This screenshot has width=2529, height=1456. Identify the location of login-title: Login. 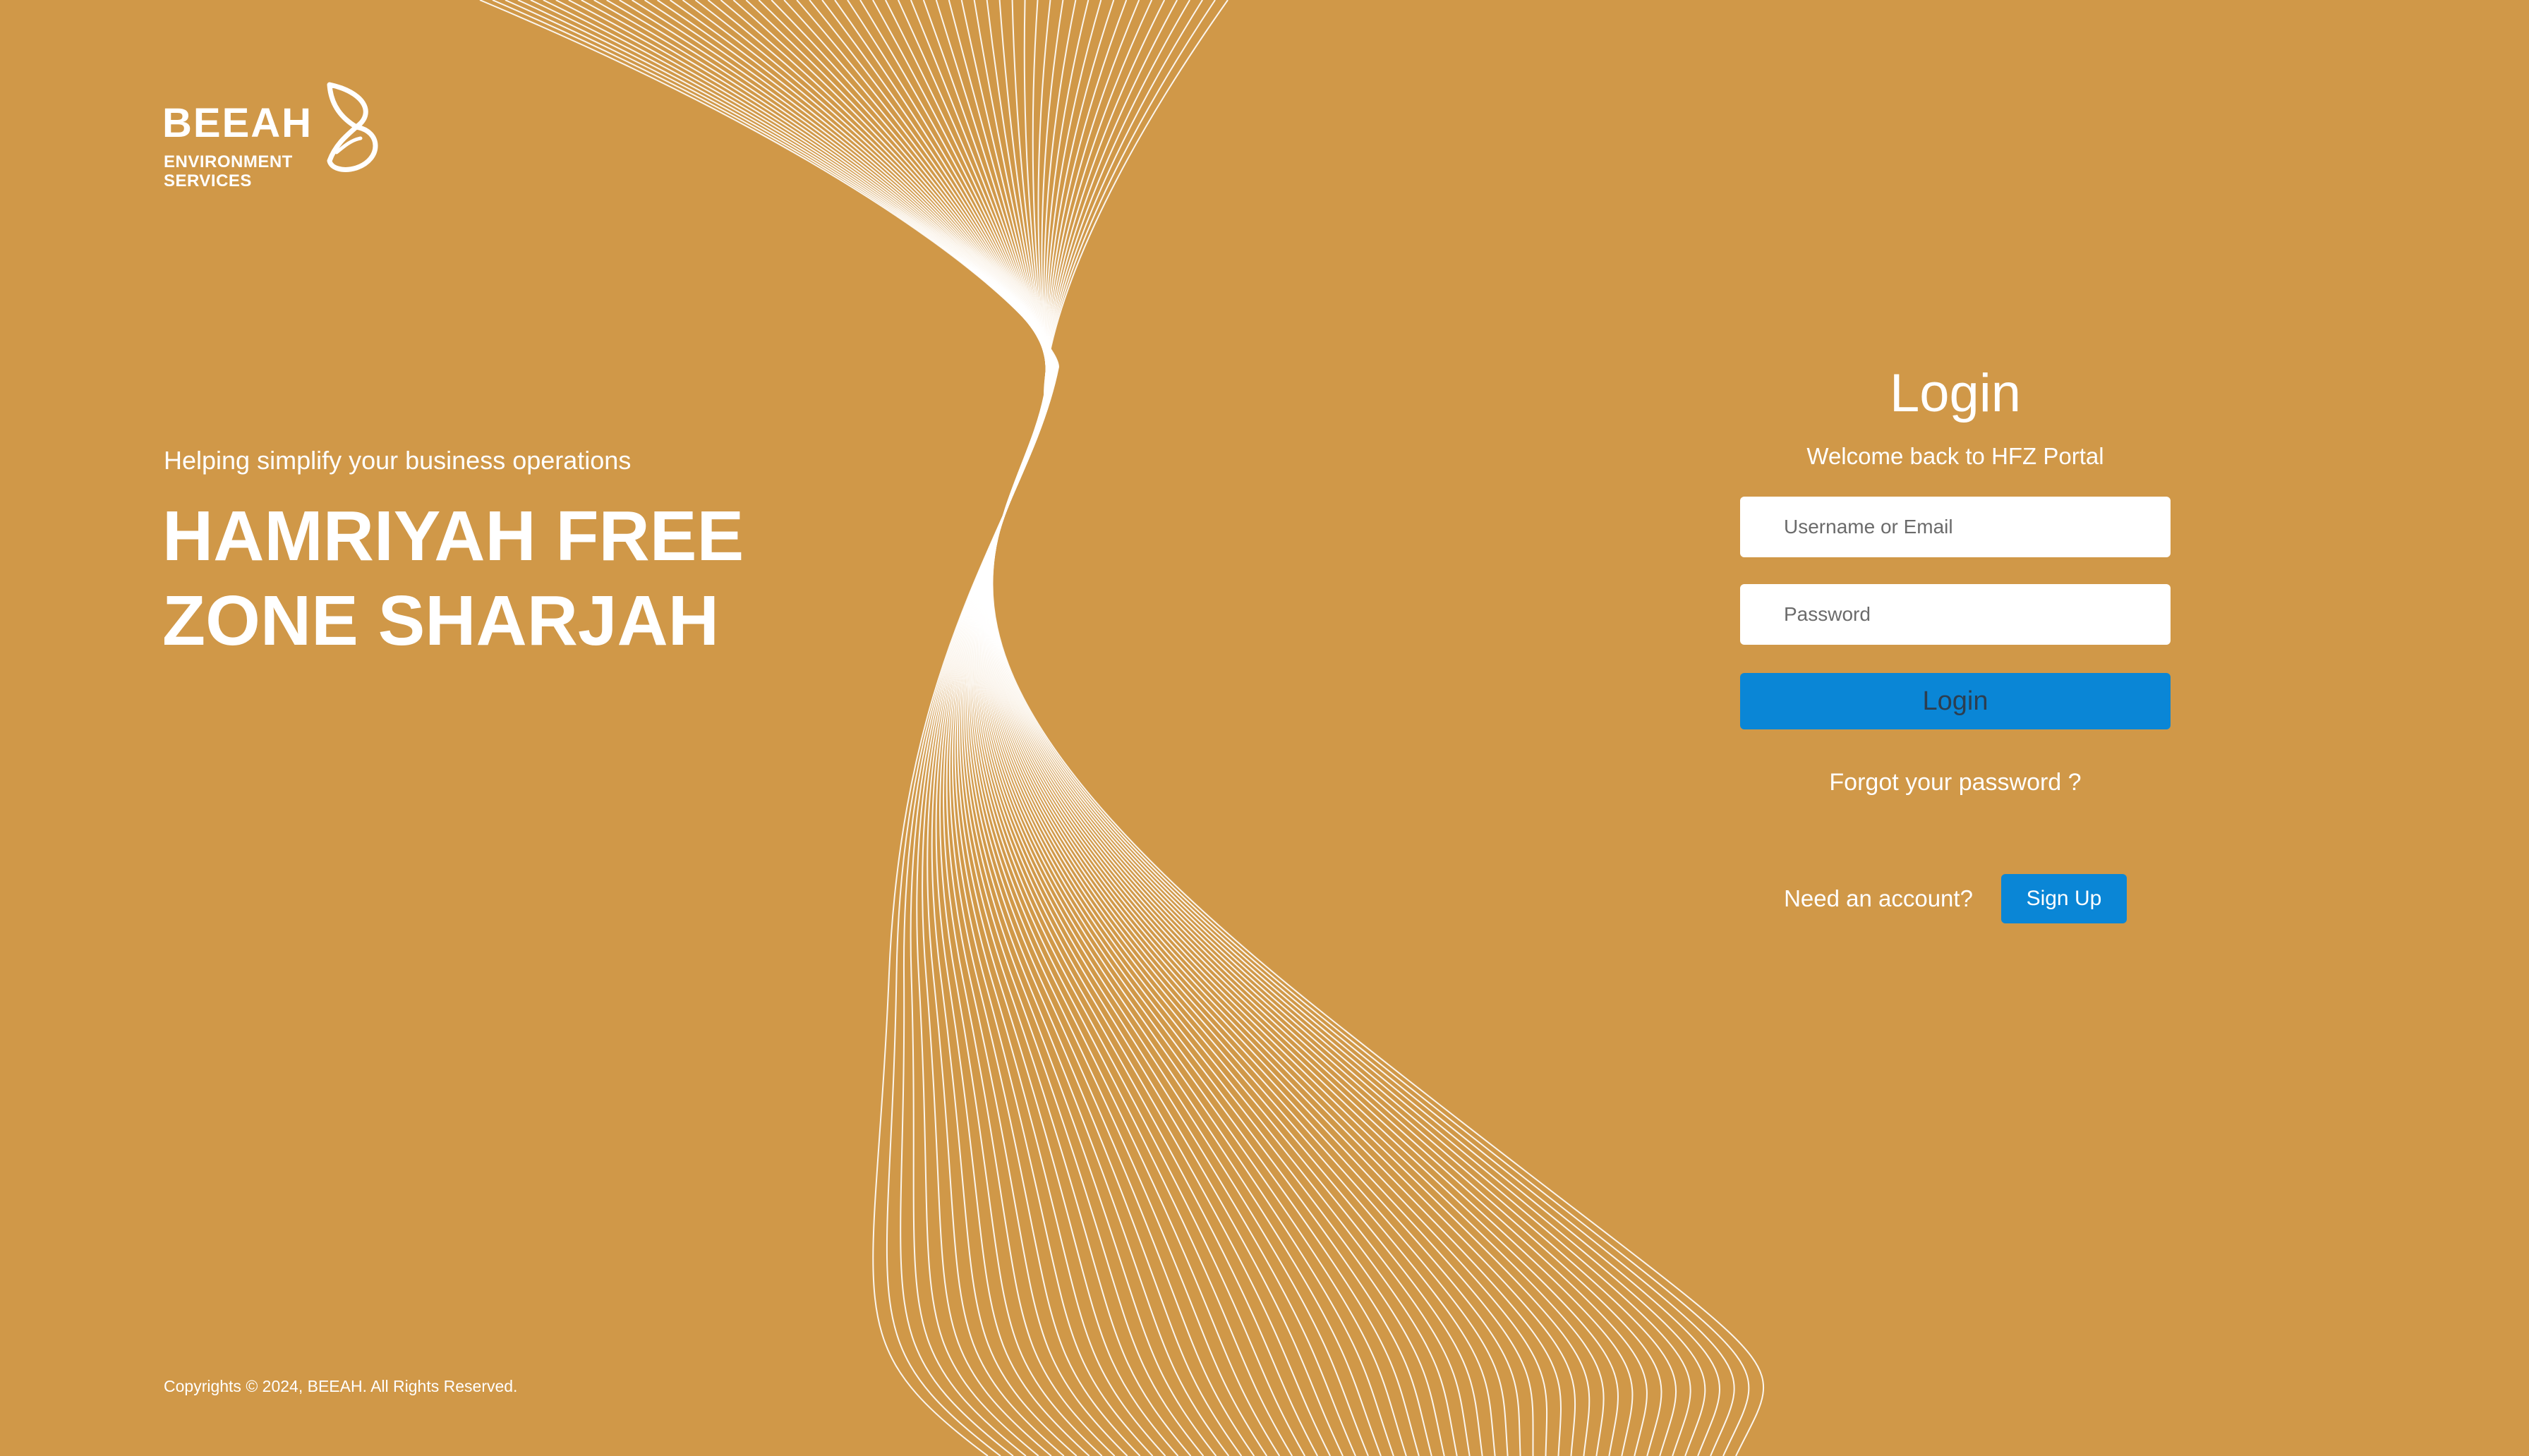
(1955, 393).